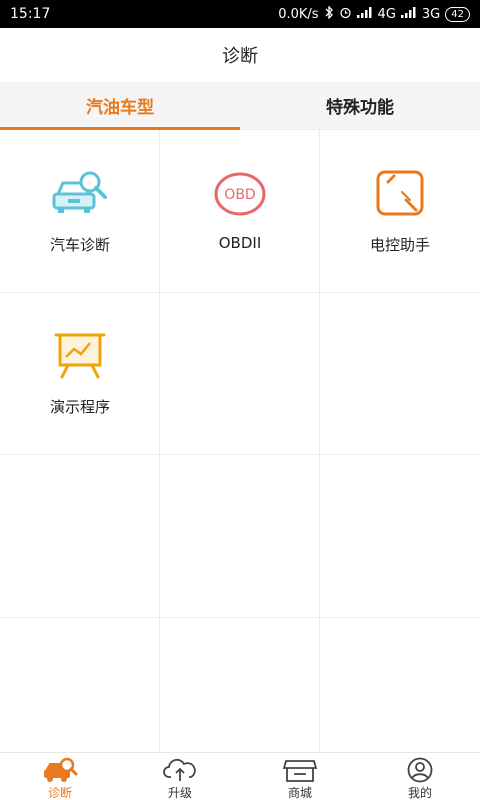 The width and height of the screenshot is (480, 800). Describe the element at coordinates (59, 793) in the screenshot. I see `nav-label: 诊断` at that location.